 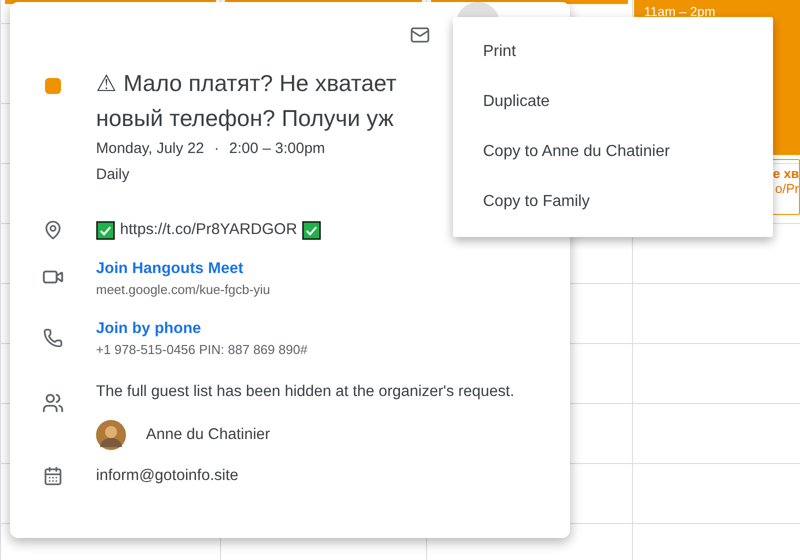 What do you see at coordinates (202, 350) in the screenshot?
I see `phone-details: +1 978-515-0456 PIN: 887 869 890#` at bounding box center [202, 350].